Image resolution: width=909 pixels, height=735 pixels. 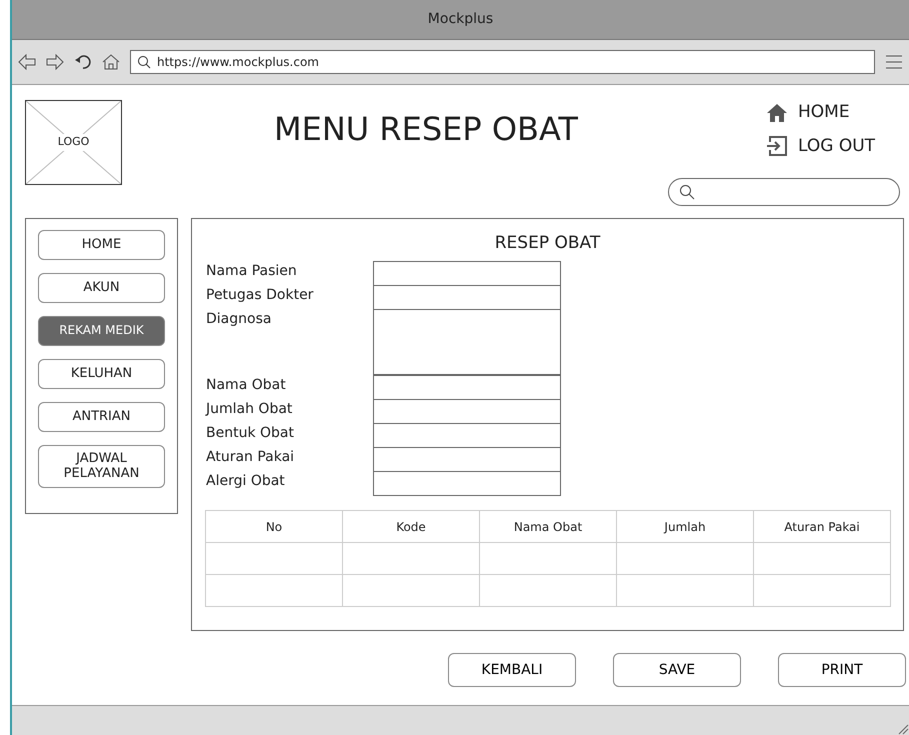 I want to click on header-link: HOME, so click(x=821, y=113).